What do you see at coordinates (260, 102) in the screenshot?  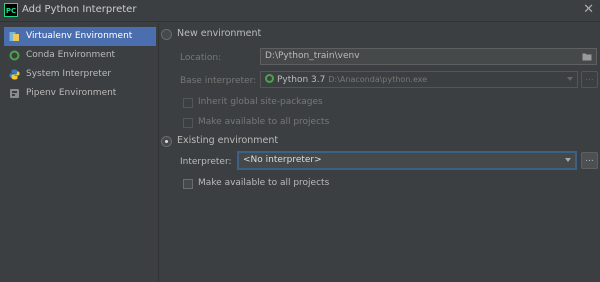 I see `inherit-packages-label: Inherit global site-packages` at bounding box center [260, 102].